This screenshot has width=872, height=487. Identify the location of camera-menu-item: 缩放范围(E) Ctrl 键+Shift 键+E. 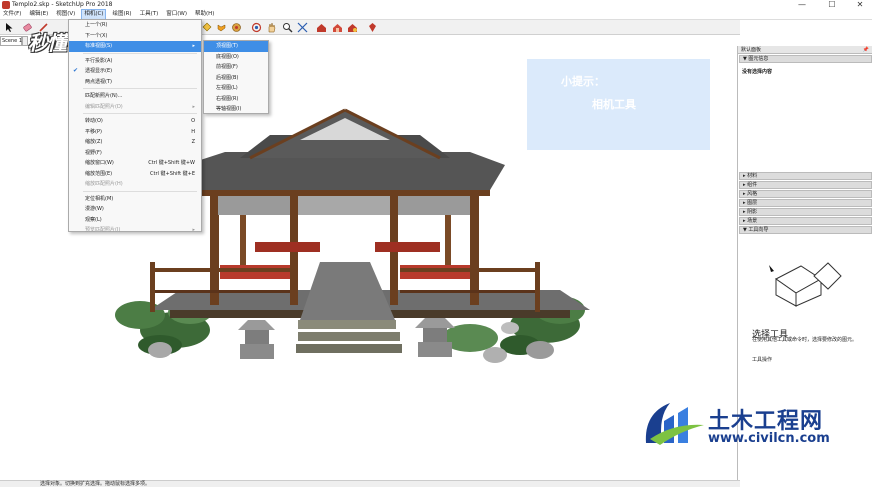
(135, 174).